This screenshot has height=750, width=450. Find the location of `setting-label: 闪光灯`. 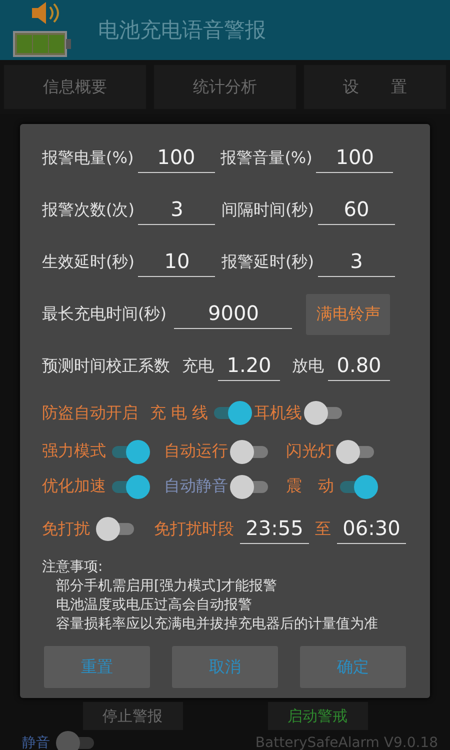

setting-label: 闪光灯 is located at coordinates (310, 451).